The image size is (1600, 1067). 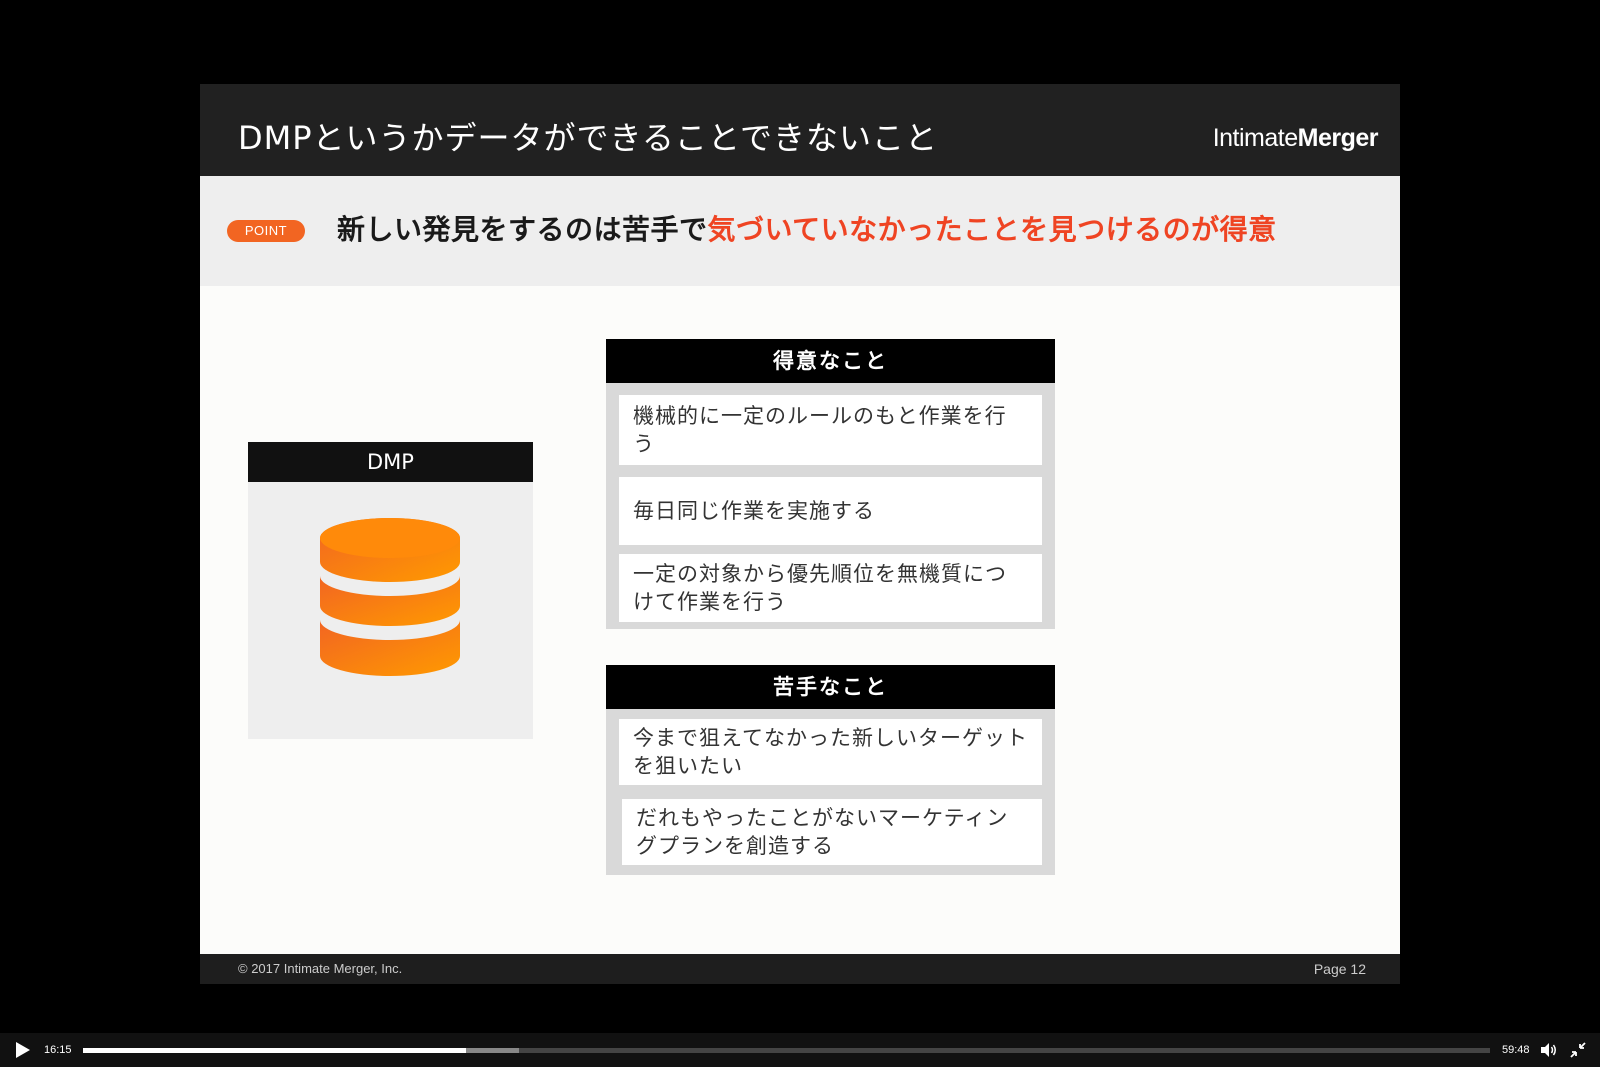 I want to click on brand-logo: IntimateMerger, so click(x=1295, y=138).